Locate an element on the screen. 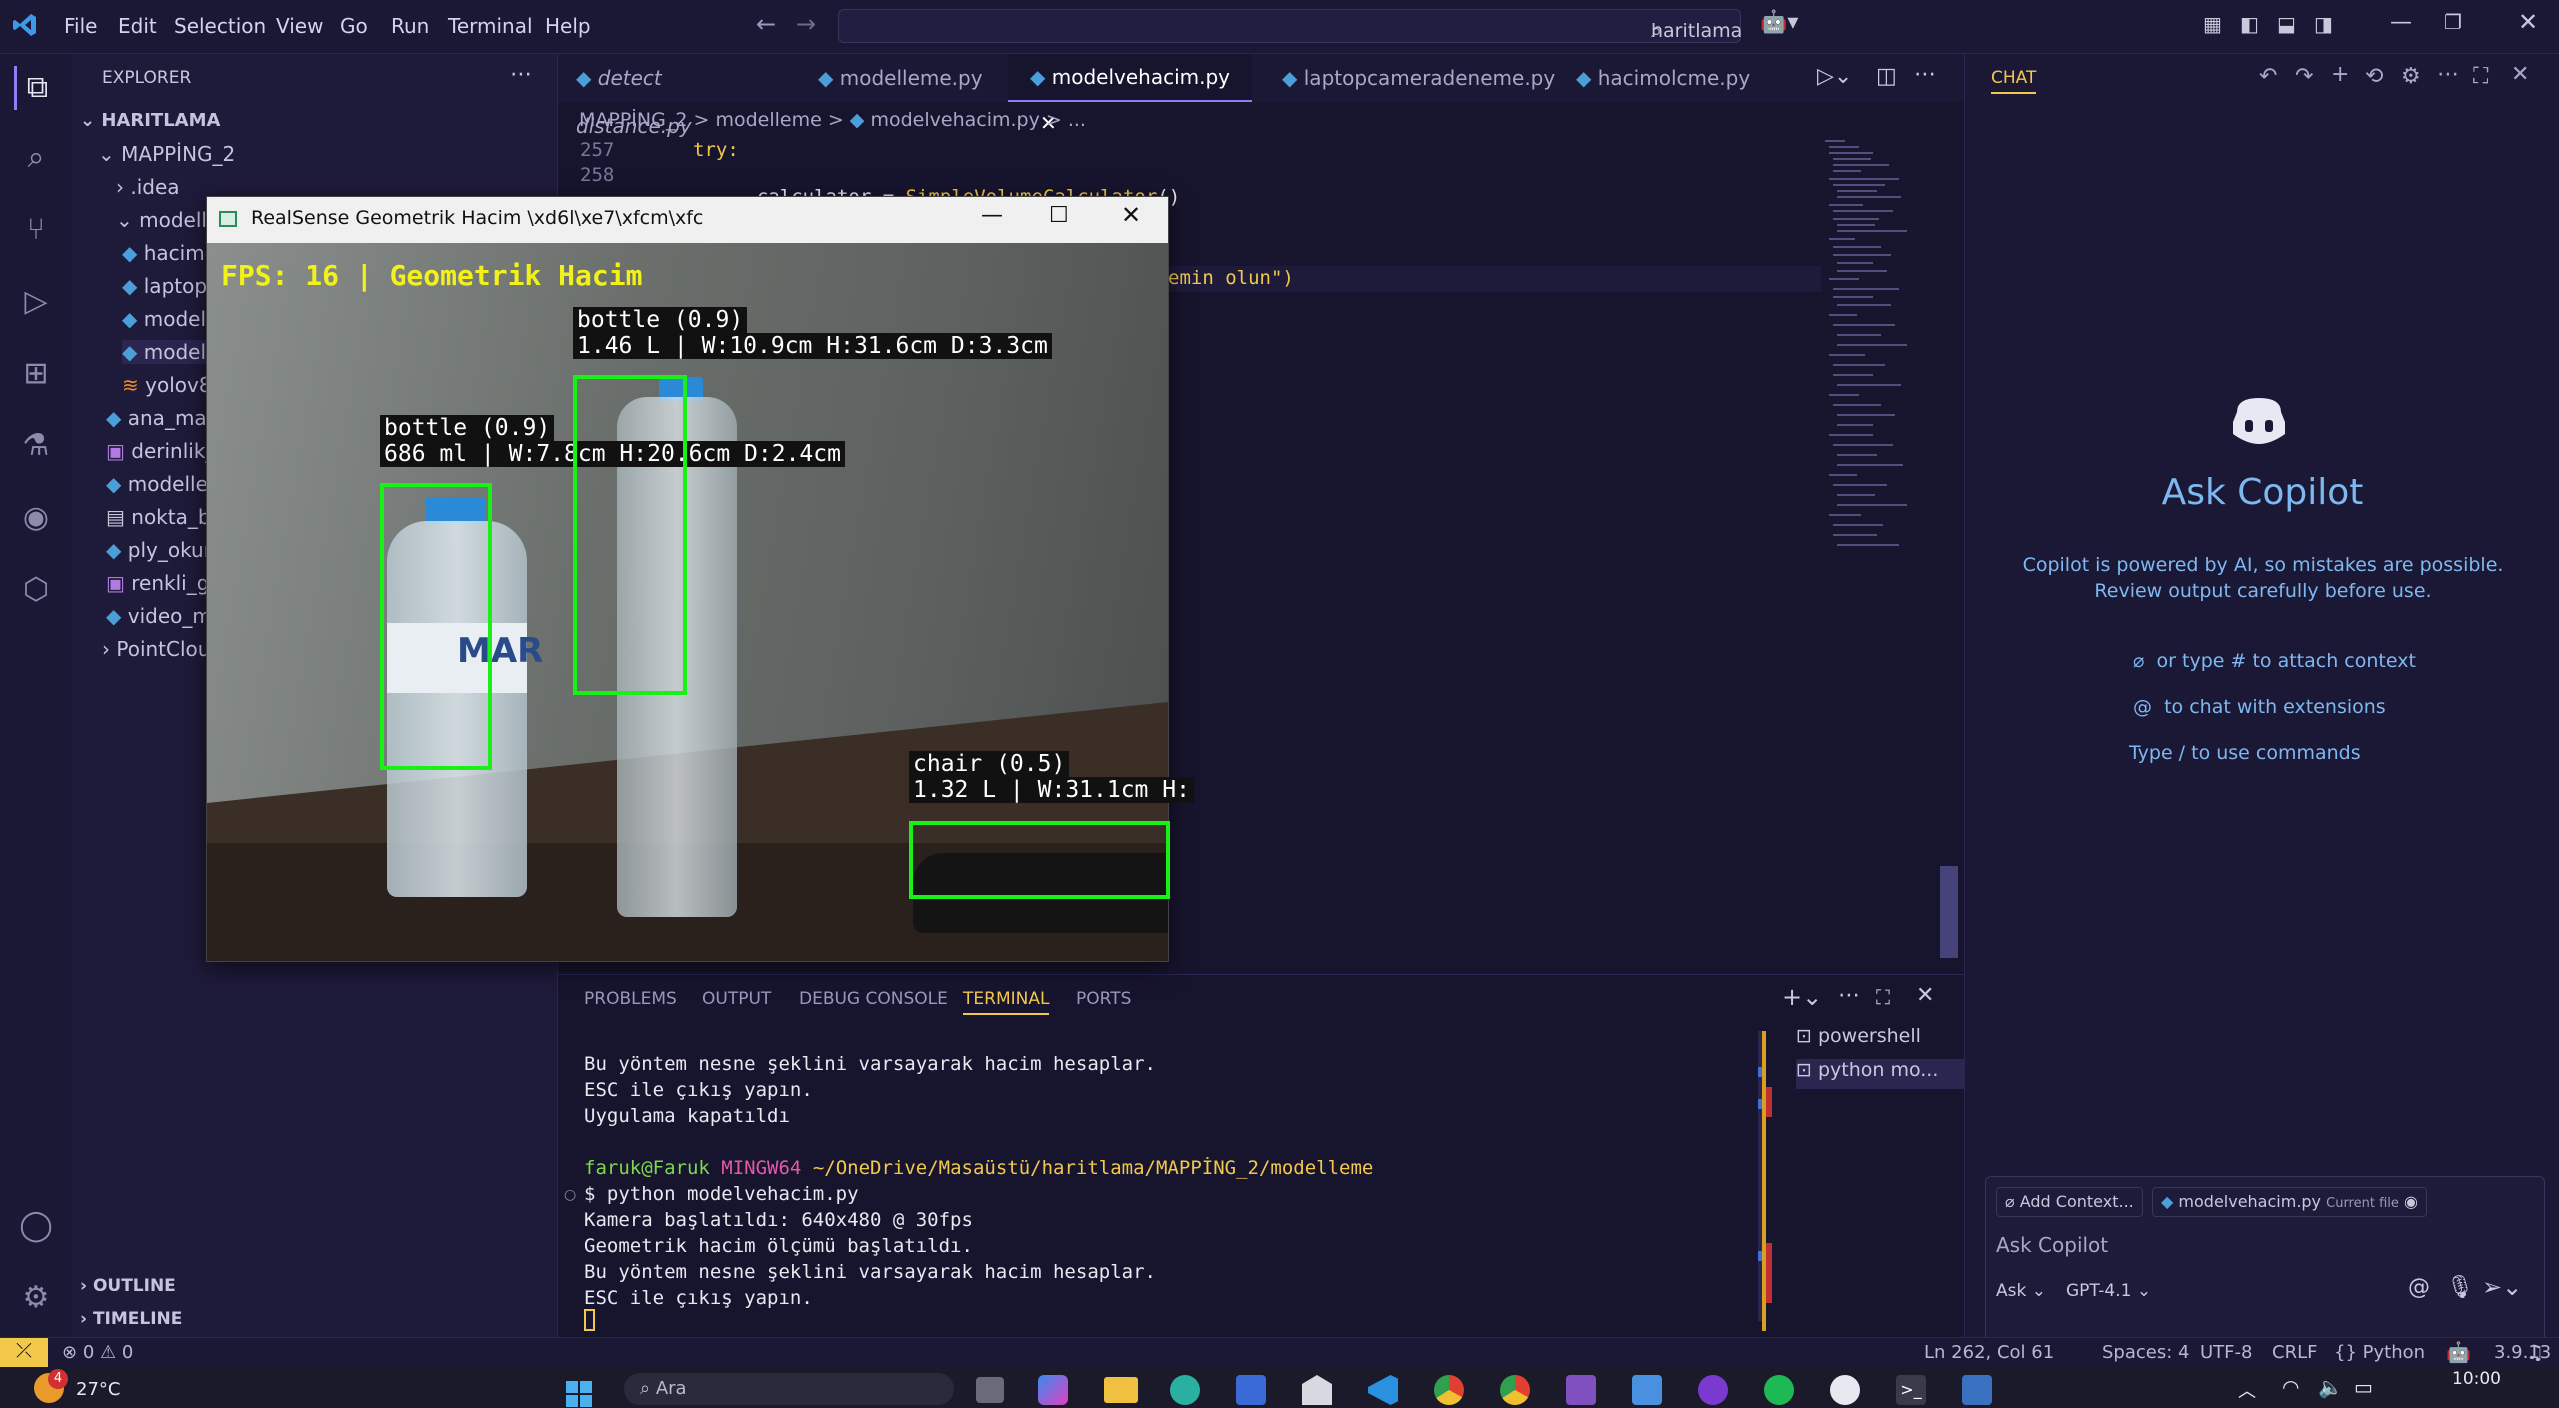  containers-icon: ⬡ is located at coordinates (36, 590).